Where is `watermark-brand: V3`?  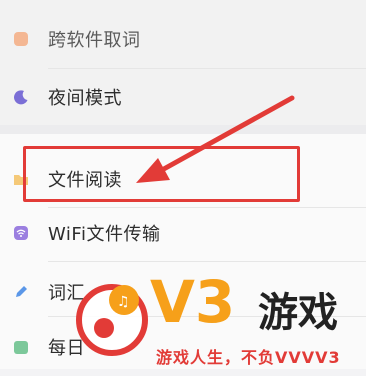
watermark-brand: V3 is located at coordinates (193, 302).